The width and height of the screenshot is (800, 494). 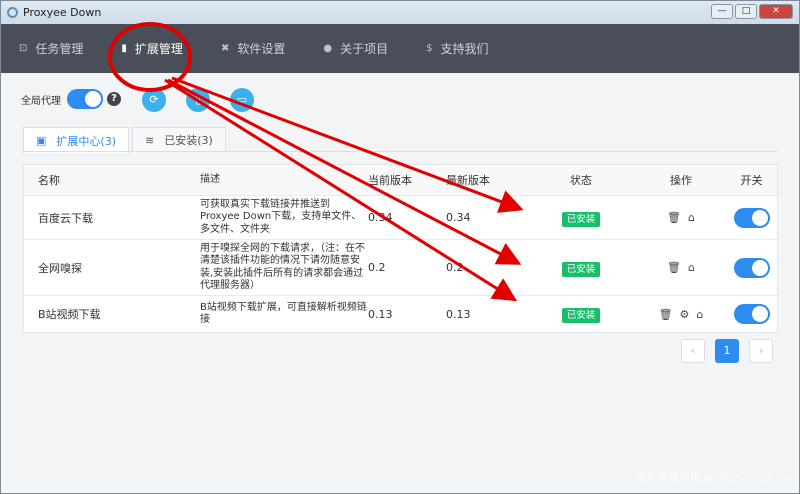 I want to click on bag-icon: ▣, so click(x=41, y=140).